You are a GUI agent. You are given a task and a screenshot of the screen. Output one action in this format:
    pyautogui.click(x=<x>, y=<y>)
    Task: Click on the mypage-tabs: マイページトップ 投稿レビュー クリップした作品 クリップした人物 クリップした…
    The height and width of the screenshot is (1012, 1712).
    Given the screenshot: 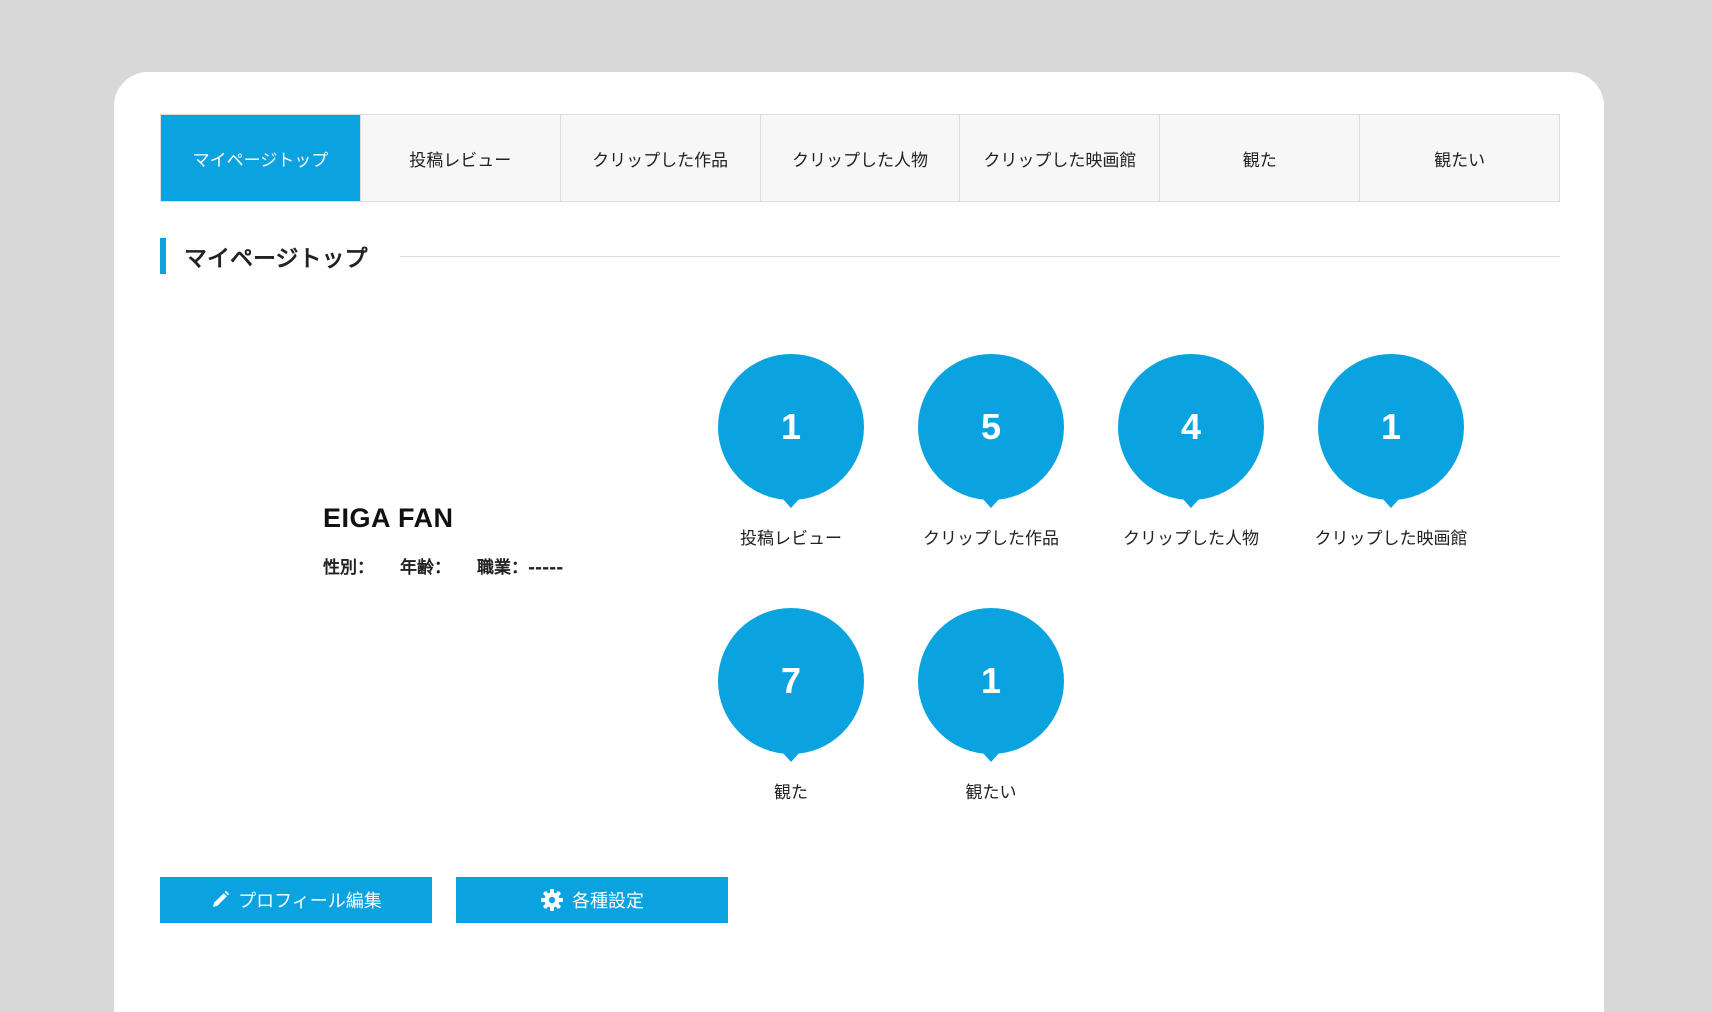 What is the action you would take?
    pyautogui.click(x=860, y=158)
    